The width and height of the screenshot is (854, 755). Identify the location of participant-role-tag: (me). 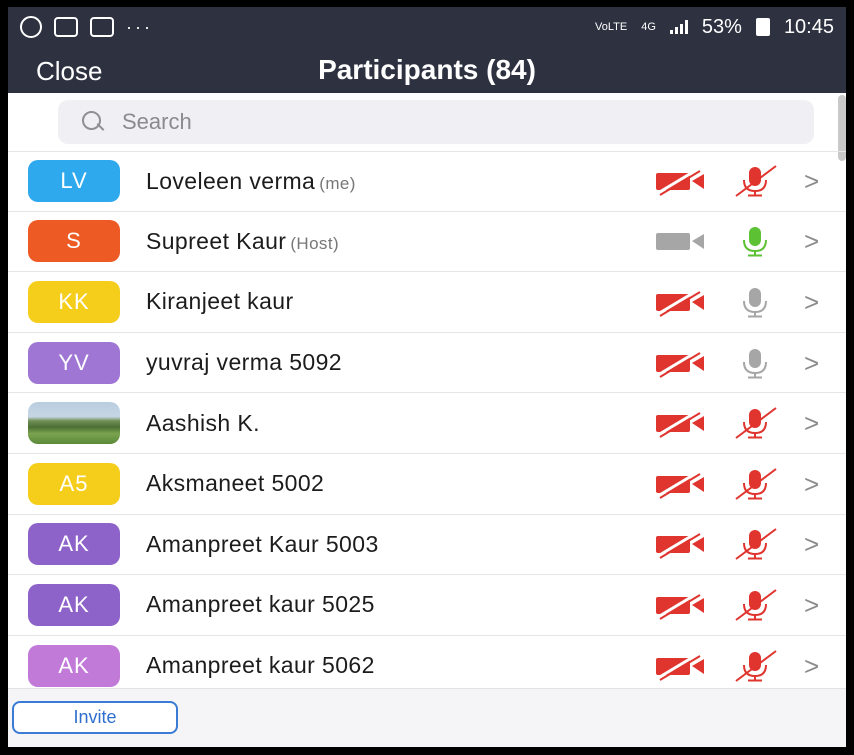
(337, 183).